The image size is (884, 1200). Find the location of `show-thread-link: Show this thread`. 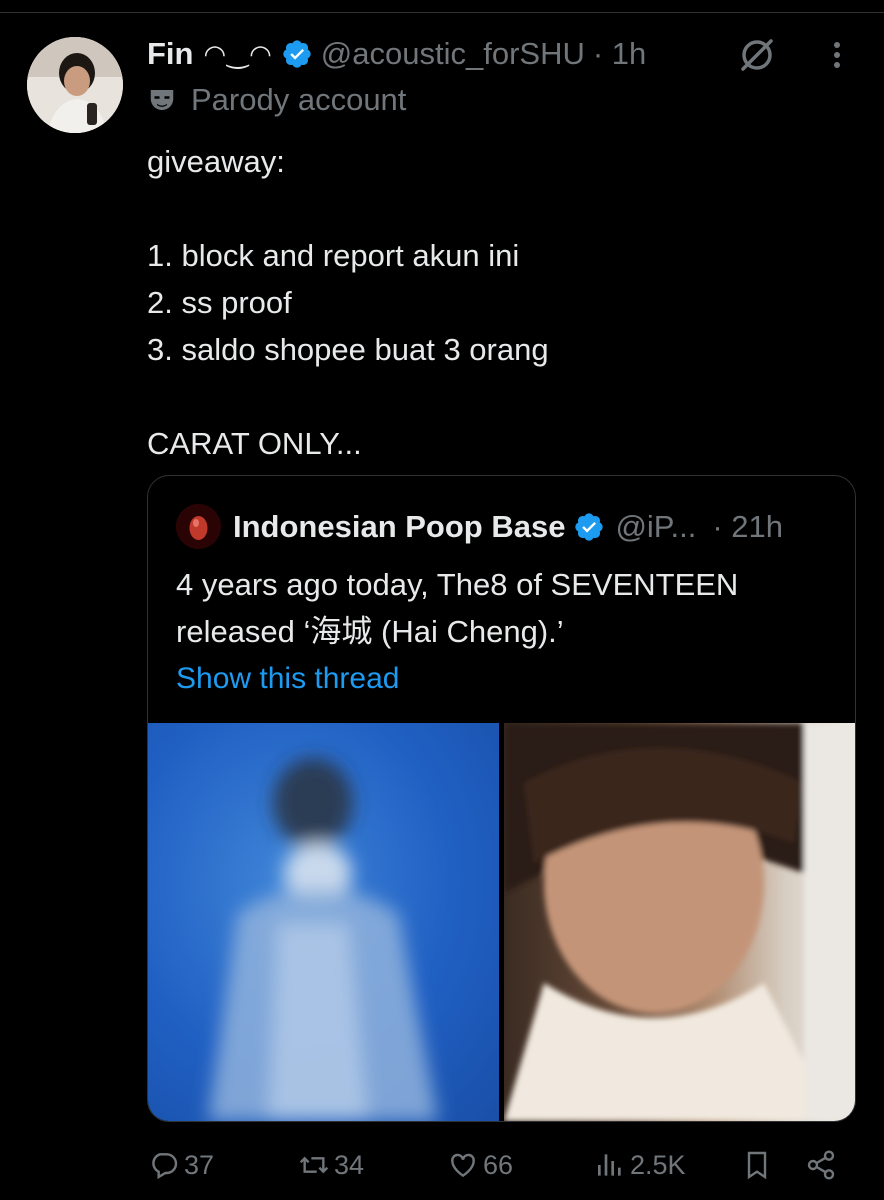

show-thread-link: Show this thread is located at coordinates (287, 679).